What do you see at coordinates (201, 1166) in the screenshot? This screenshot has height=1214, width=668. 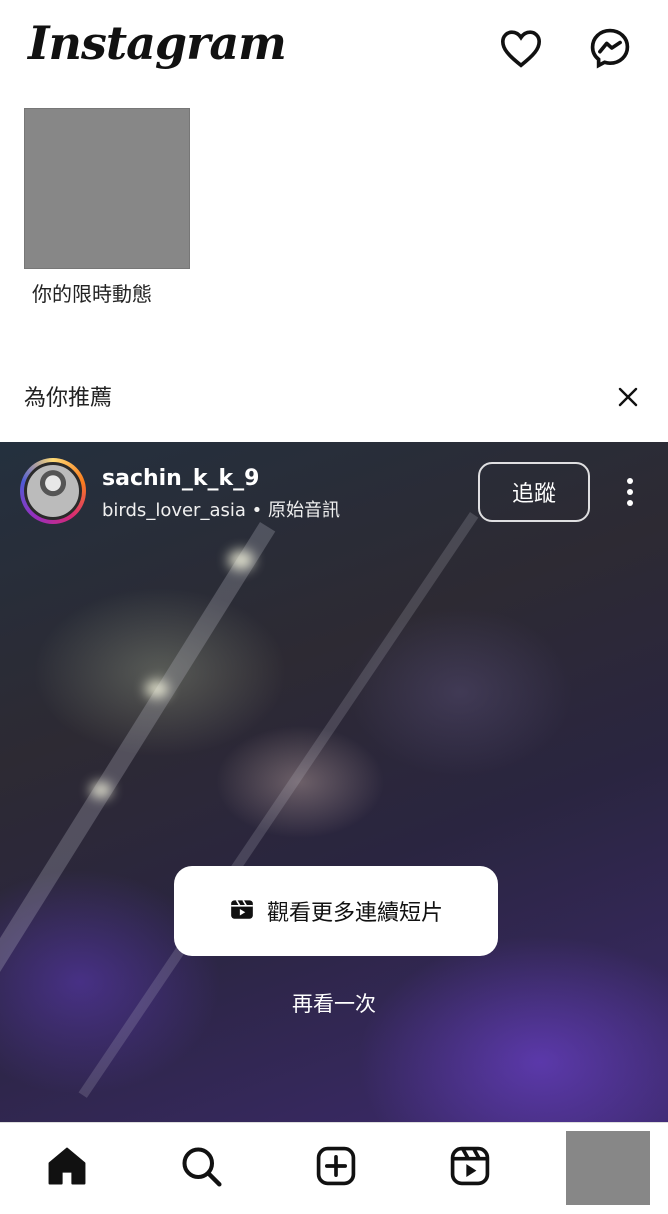 I see `search-icon` at bounding box center [201, 1166].